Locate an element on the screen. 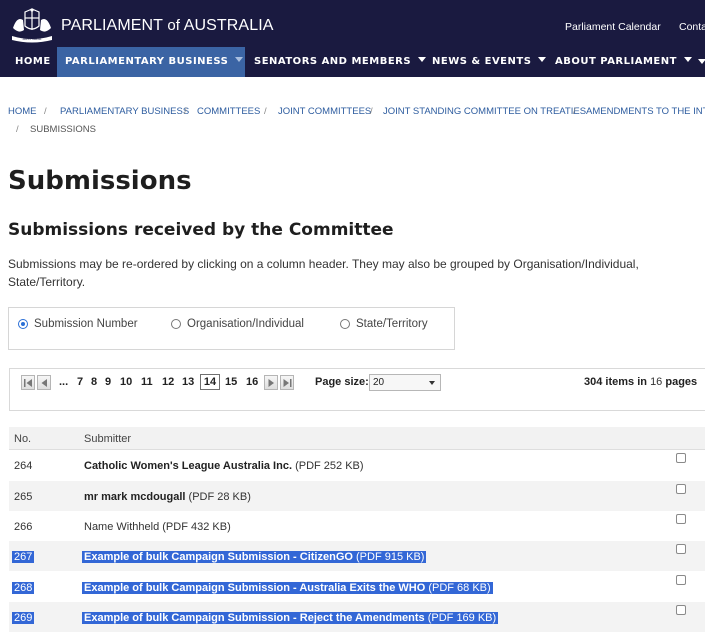 This screenshot has height=633, width=705. column-header-no: No. is located at coordinates (22, 439).